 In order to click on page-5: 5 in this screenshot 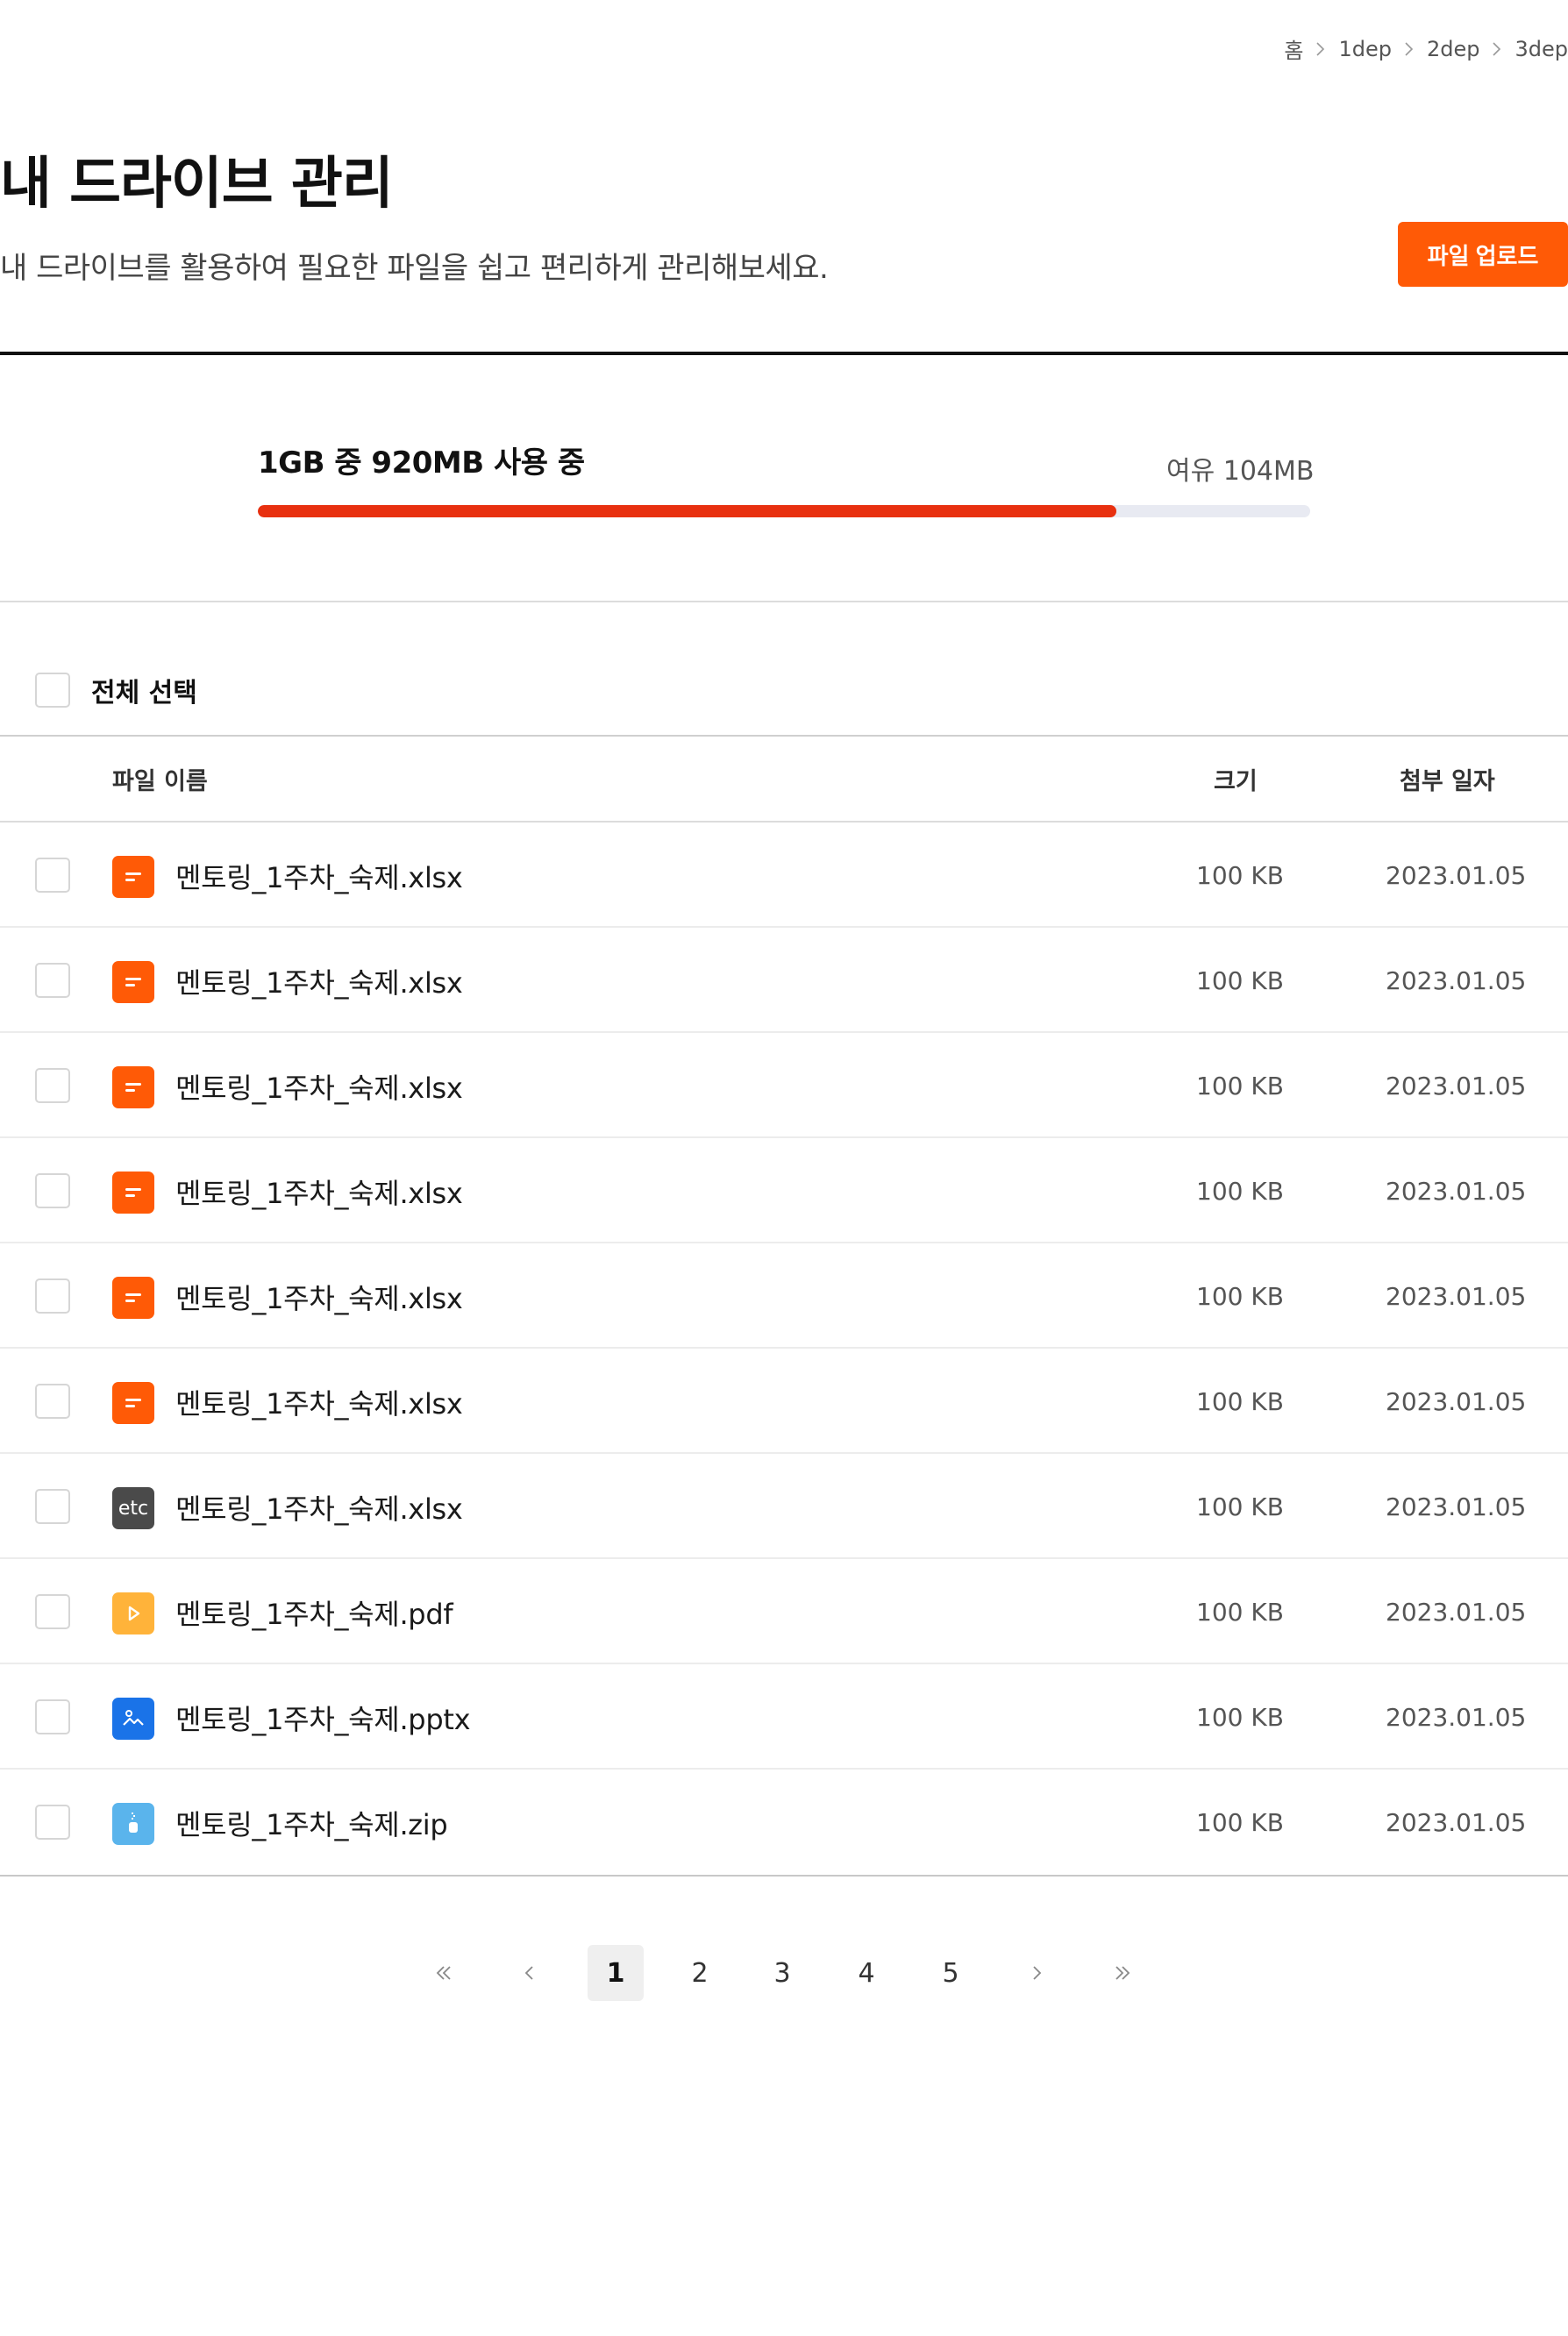, I will do `click(951, 1973)`.